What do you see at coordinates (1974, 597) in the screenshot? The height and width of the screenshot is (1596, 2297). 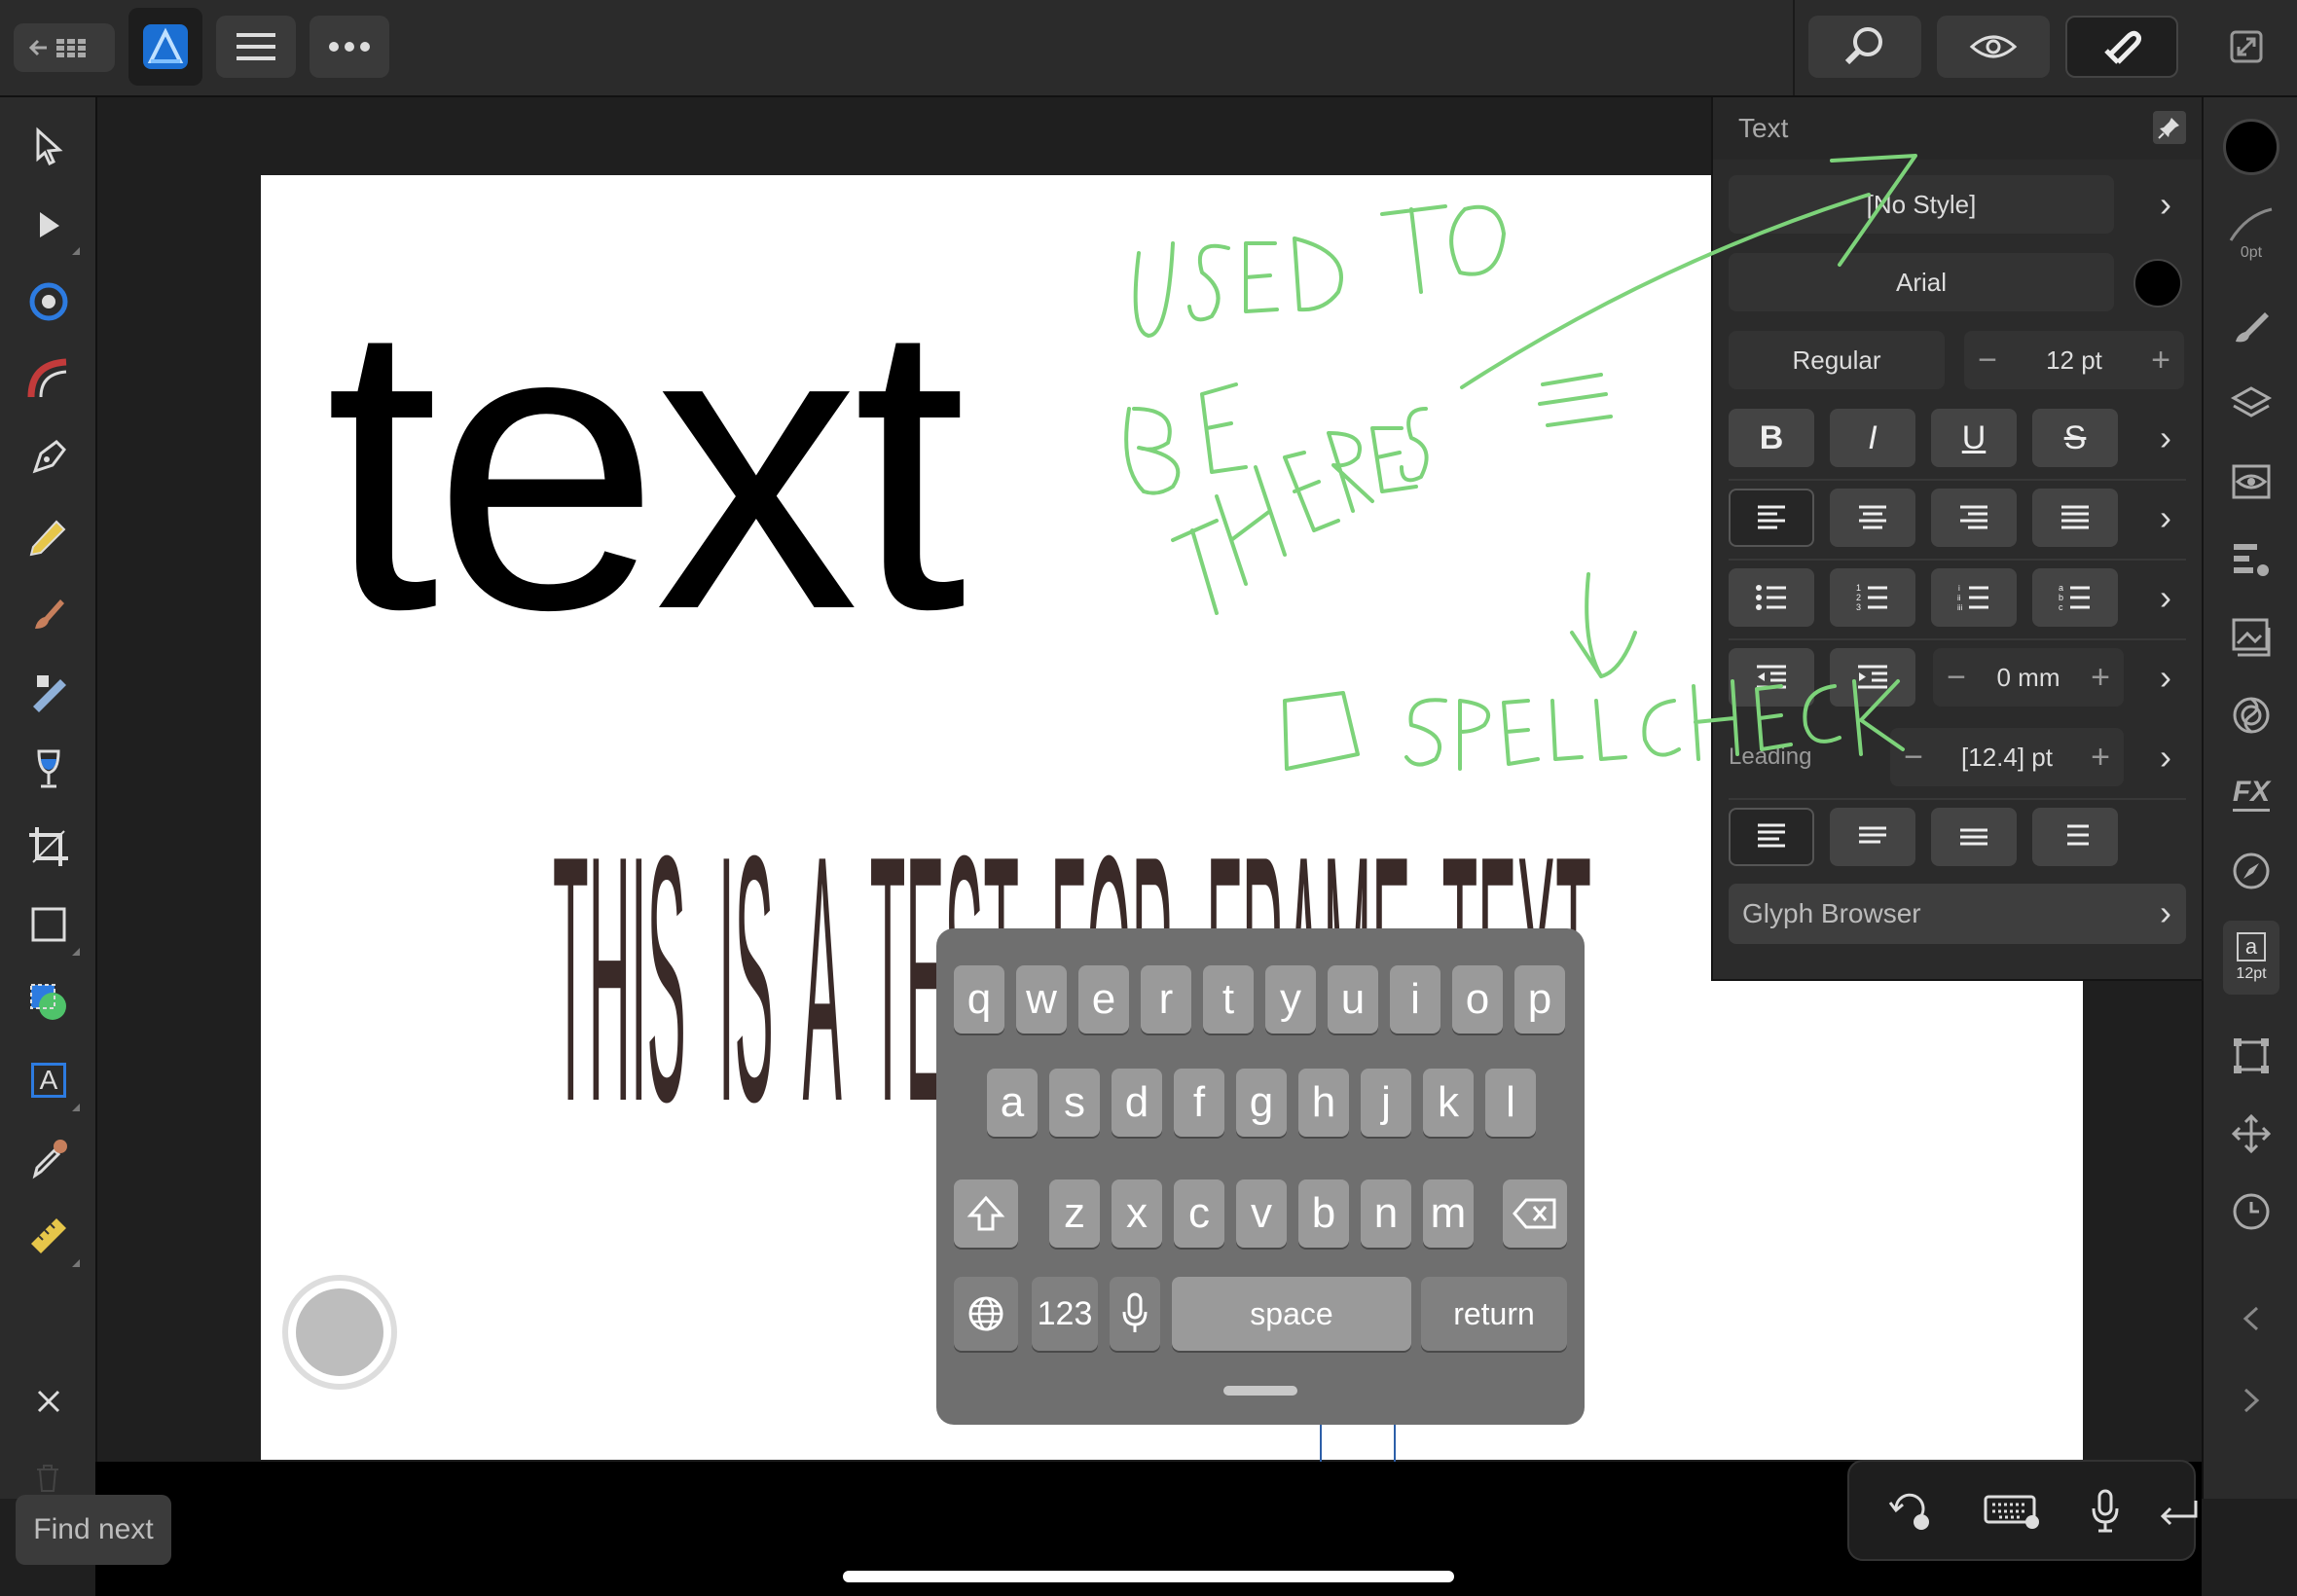 I see `roman-list-button: i ii iii` at bounding box center [1974, 597].